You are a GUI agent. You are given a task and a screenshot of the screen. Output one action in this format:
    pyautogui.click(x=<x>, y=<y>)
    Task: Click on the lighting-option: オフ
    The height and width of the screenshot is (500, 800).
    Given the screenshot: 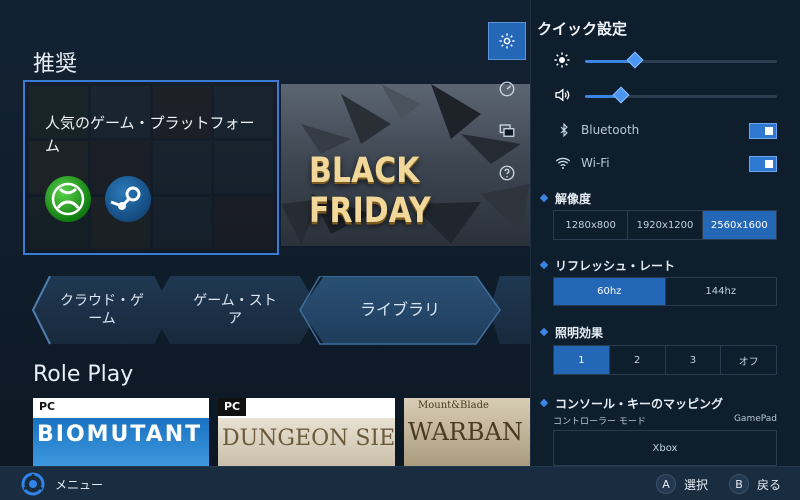 What is the action you would take?
    pyautogui.click(x=748, y=360)
    